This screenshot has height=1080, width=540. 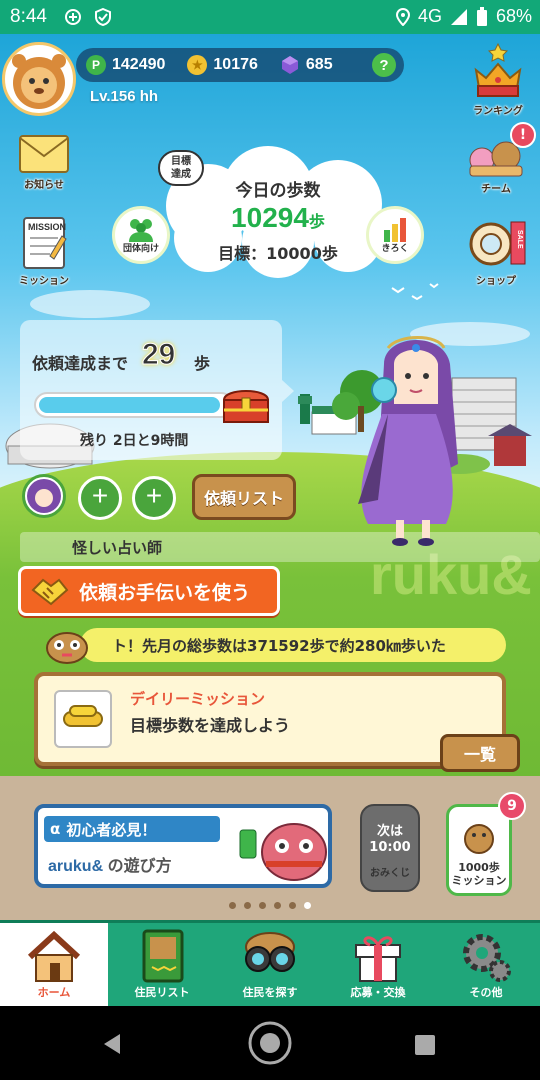 I want to click on beginner-guide-banner: α 初心者必見！ aruku& の遊び方, so click(x=183, y=846).